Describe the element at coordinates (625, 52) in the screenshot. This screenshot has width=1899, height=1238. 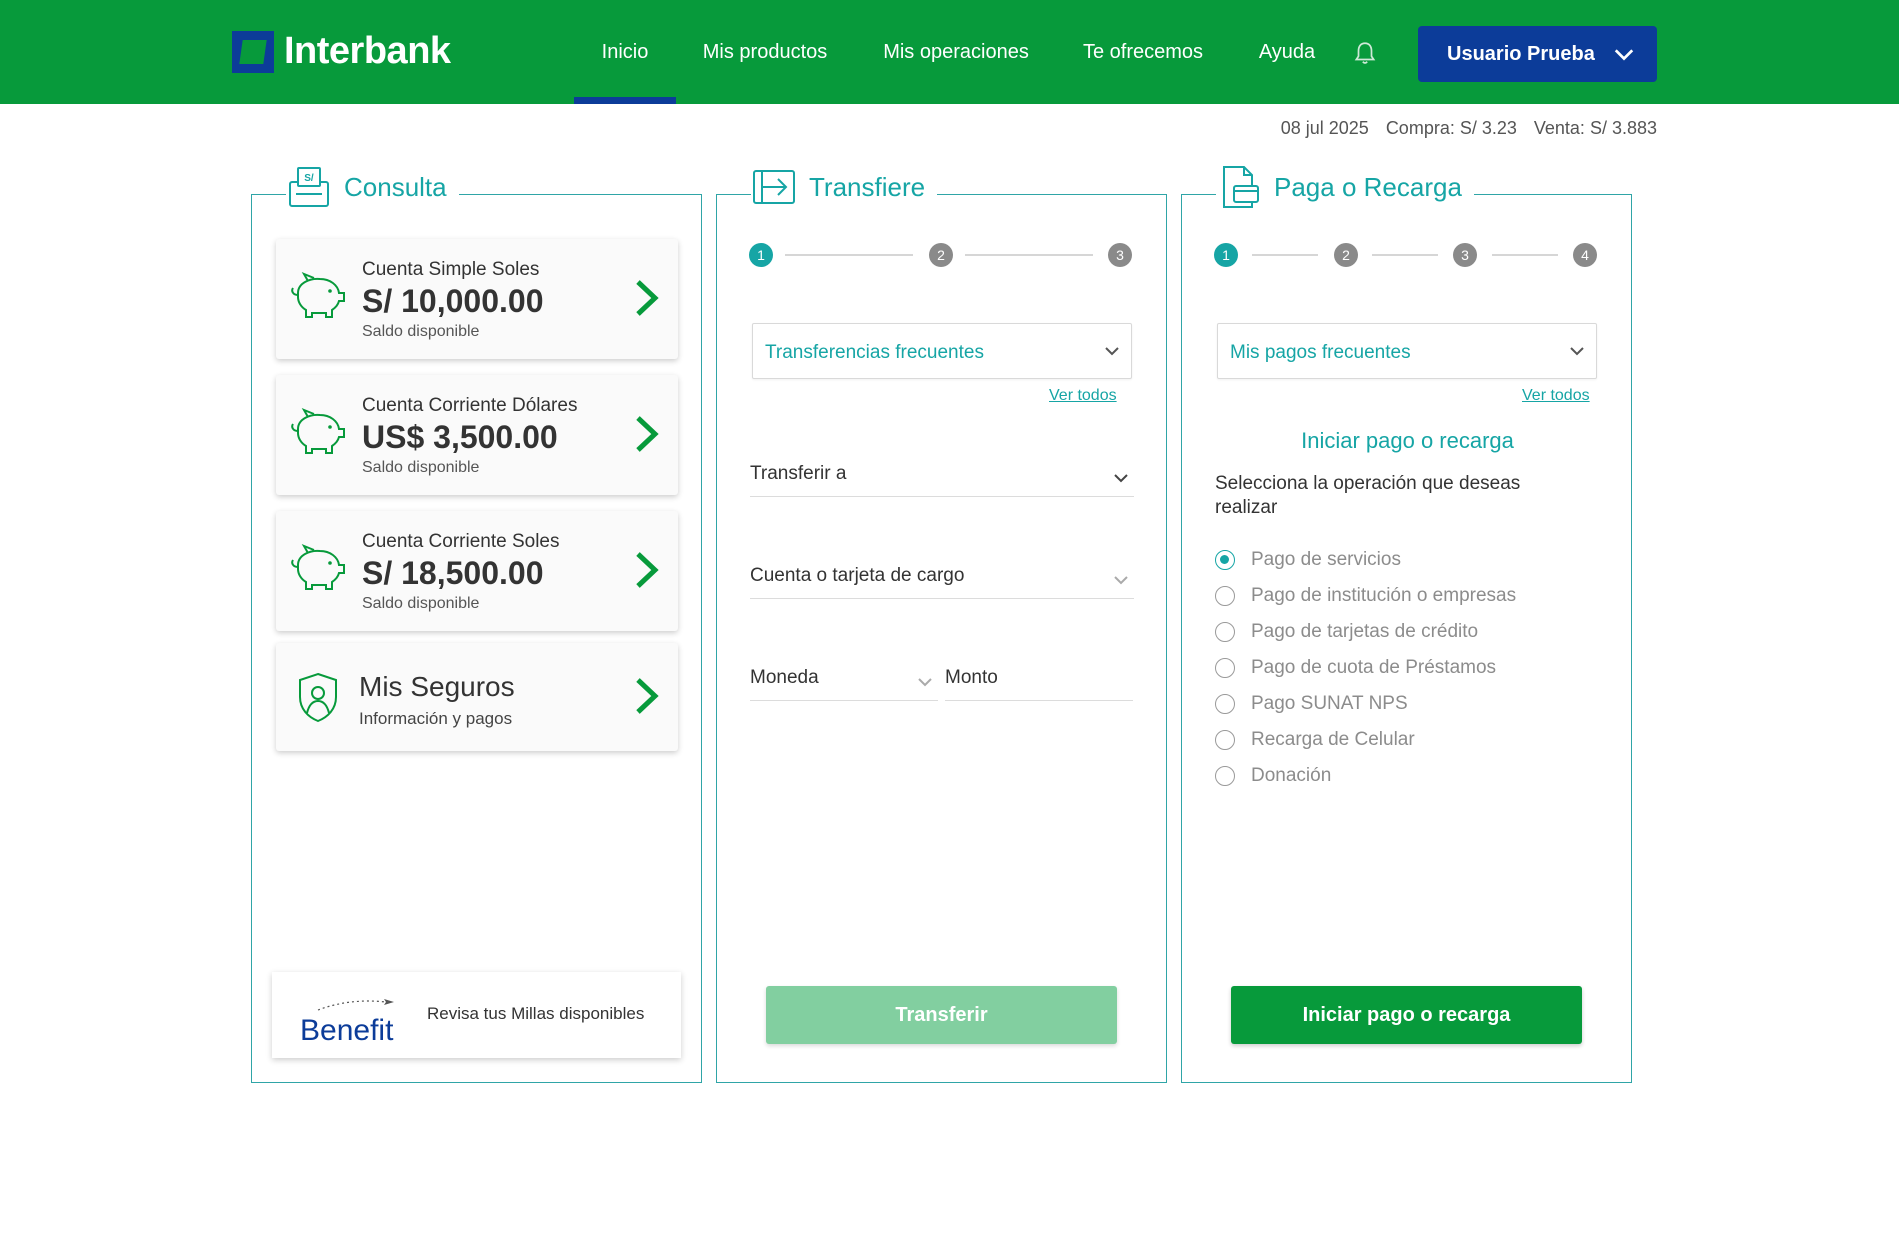
I see `nav-item-inicio: Inicio` at that location.